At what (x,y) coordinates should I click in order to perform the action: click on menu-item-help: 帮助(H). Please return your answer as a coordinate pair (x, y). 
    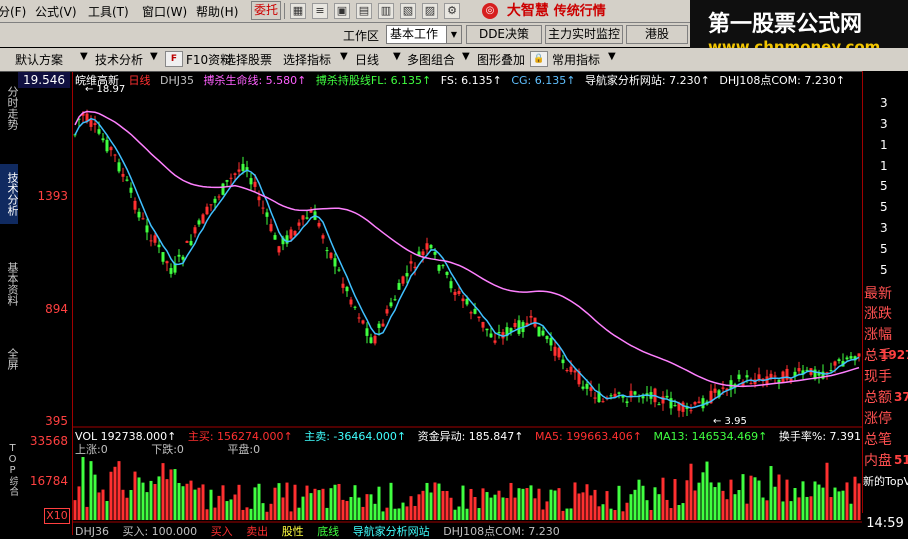
    Looking at the image, I should click on (217, 11).